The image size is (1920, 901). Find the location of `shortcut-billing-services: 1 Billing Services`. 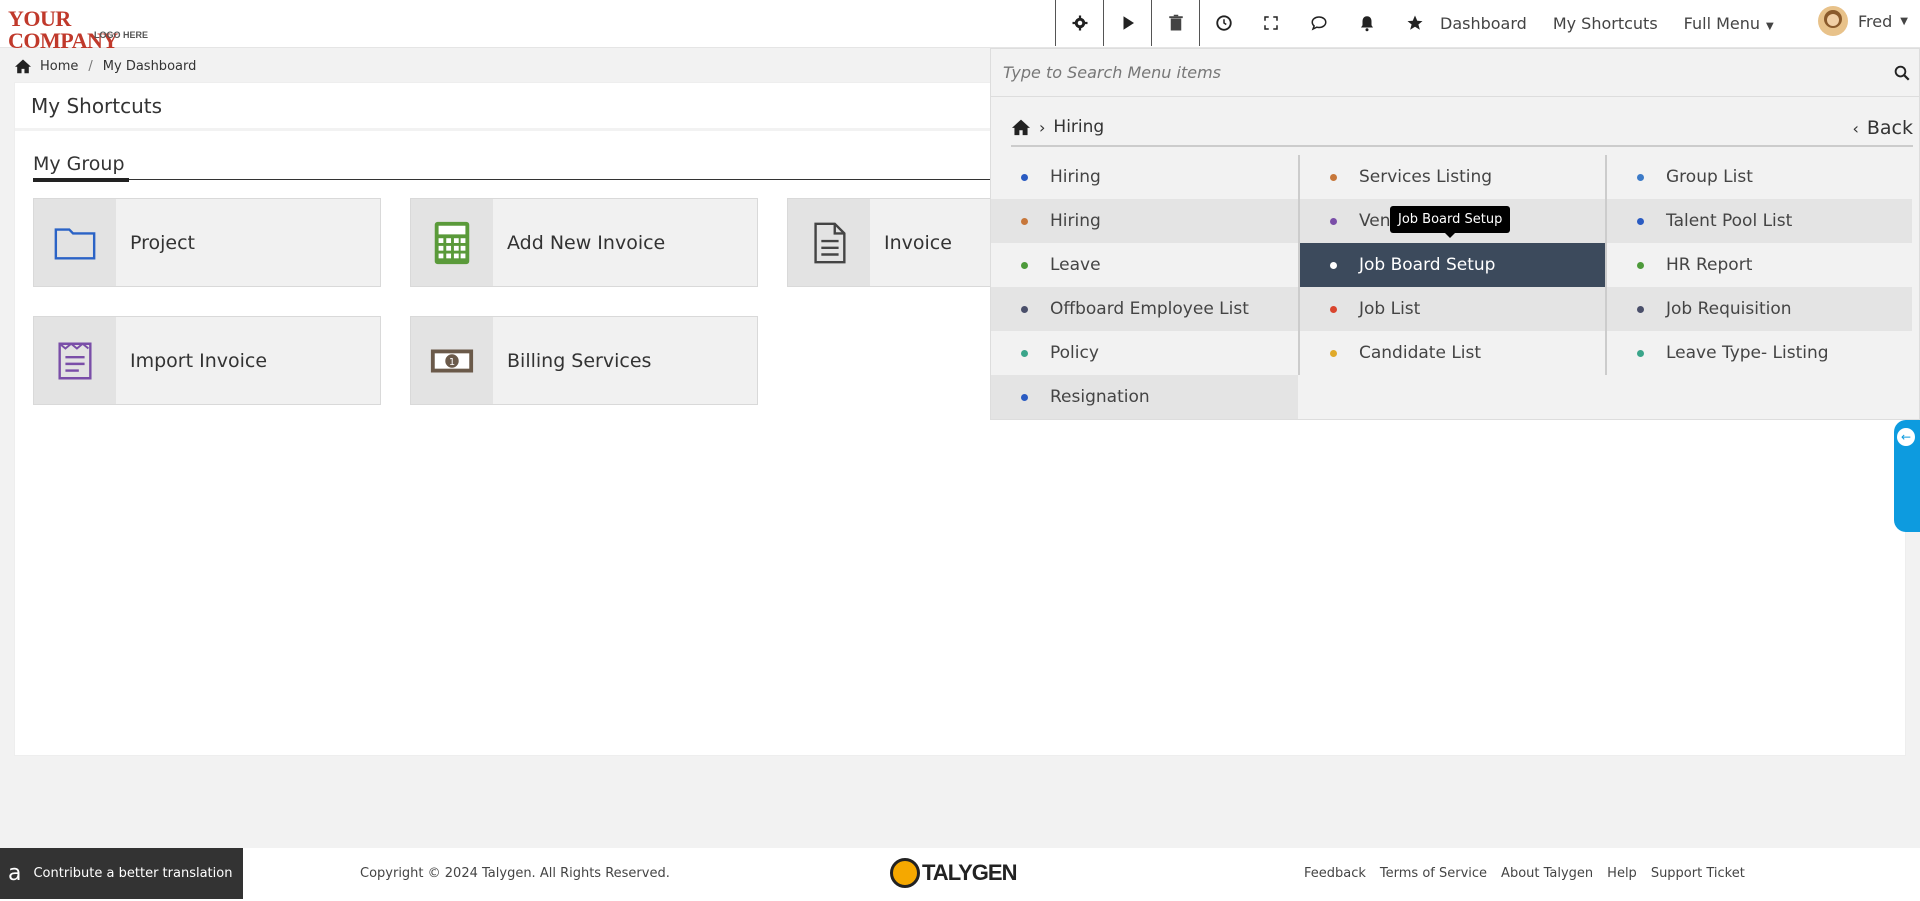

shortcut-billing-services: 1 Billing Services is located at coordinates (584, 360).